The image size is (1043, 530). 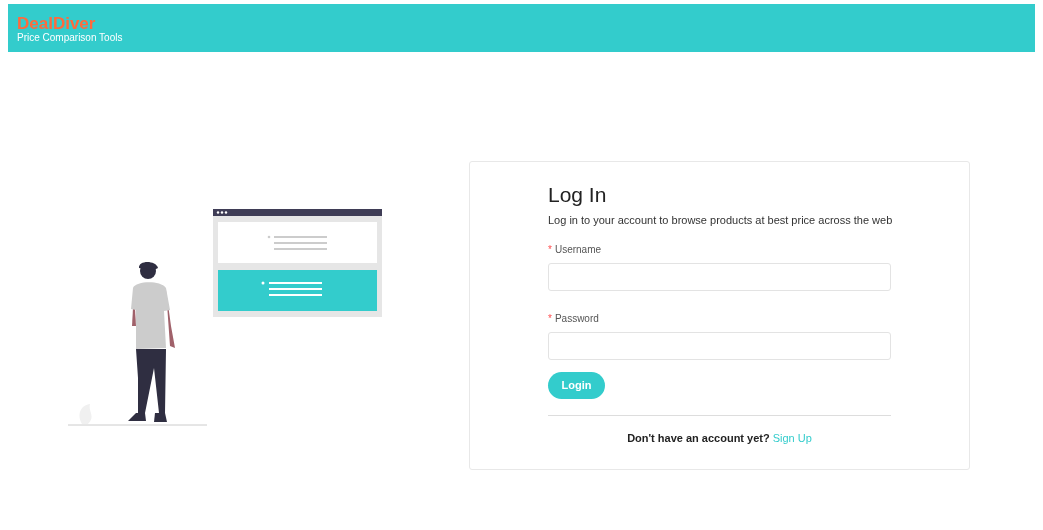 I want to click on field-label: Username, so click(x=578, y=250).